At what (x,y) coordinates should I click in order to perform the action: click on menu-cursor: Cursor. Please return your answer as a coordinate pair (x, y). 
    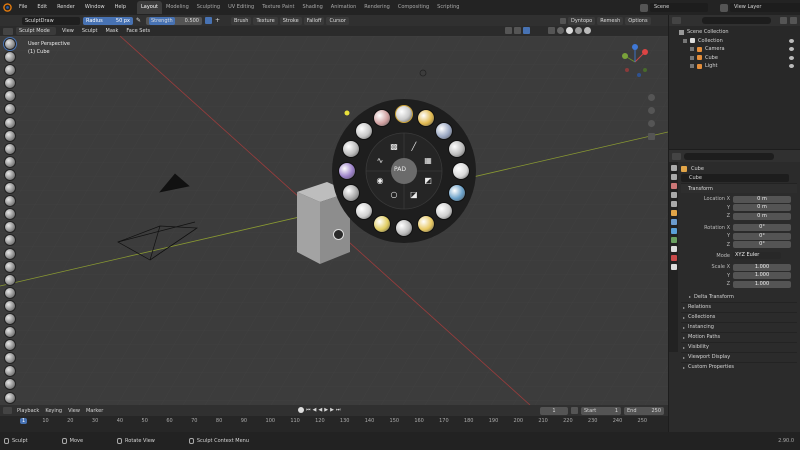
    Looking at the image, I should click on (337, 20).